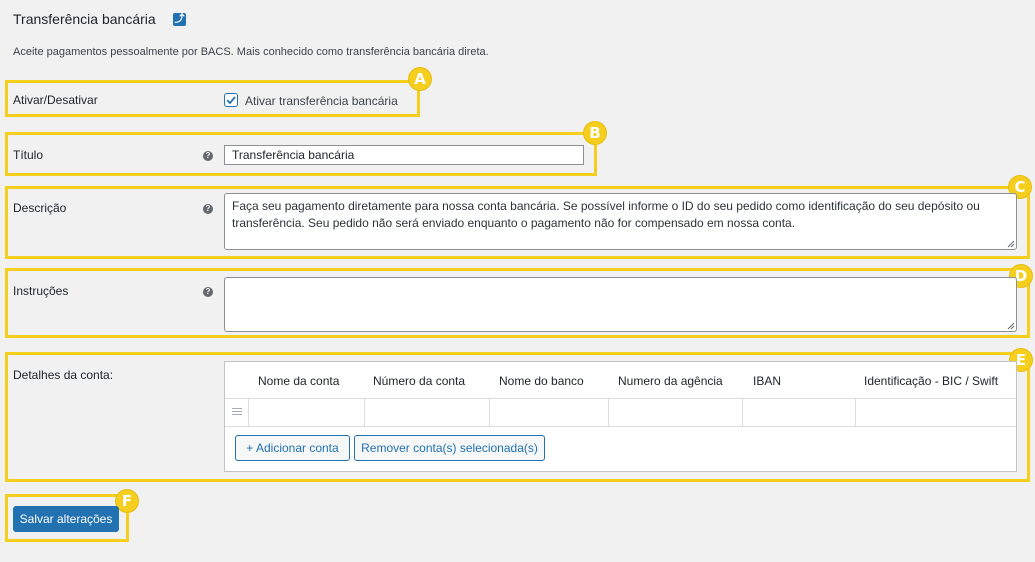 The height and width of the screenshot is (562, 1035). I want to click on drag-handle-icon, so click(237, 412).